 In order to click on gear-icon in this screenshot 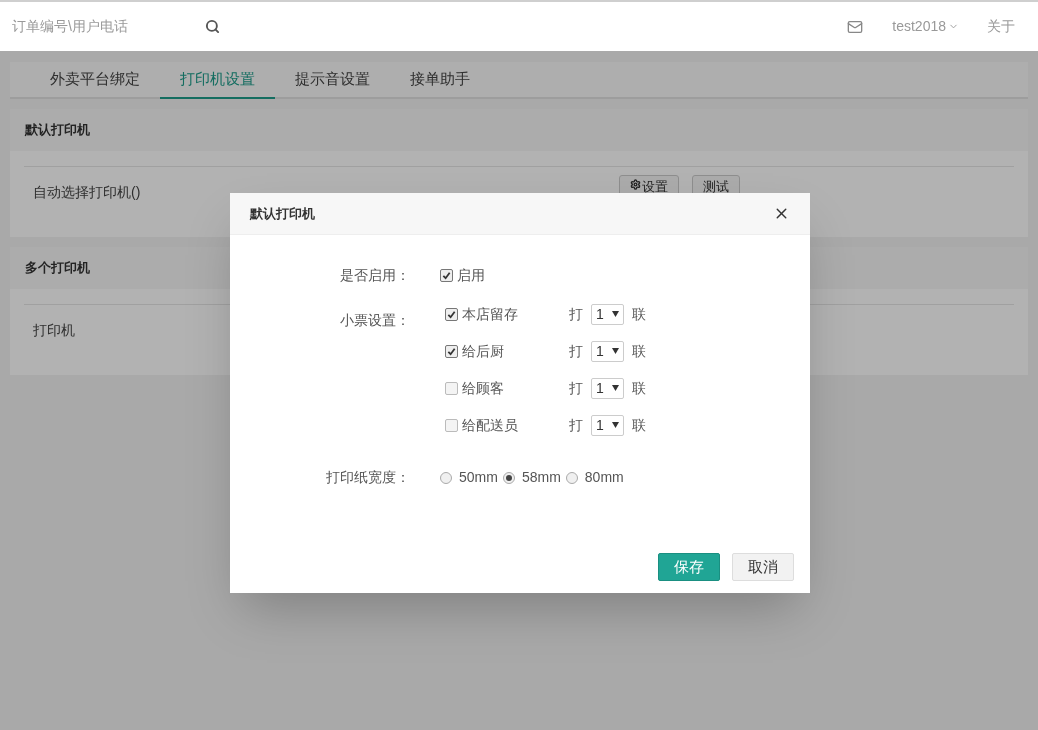, I will do `click(635, 184)`.